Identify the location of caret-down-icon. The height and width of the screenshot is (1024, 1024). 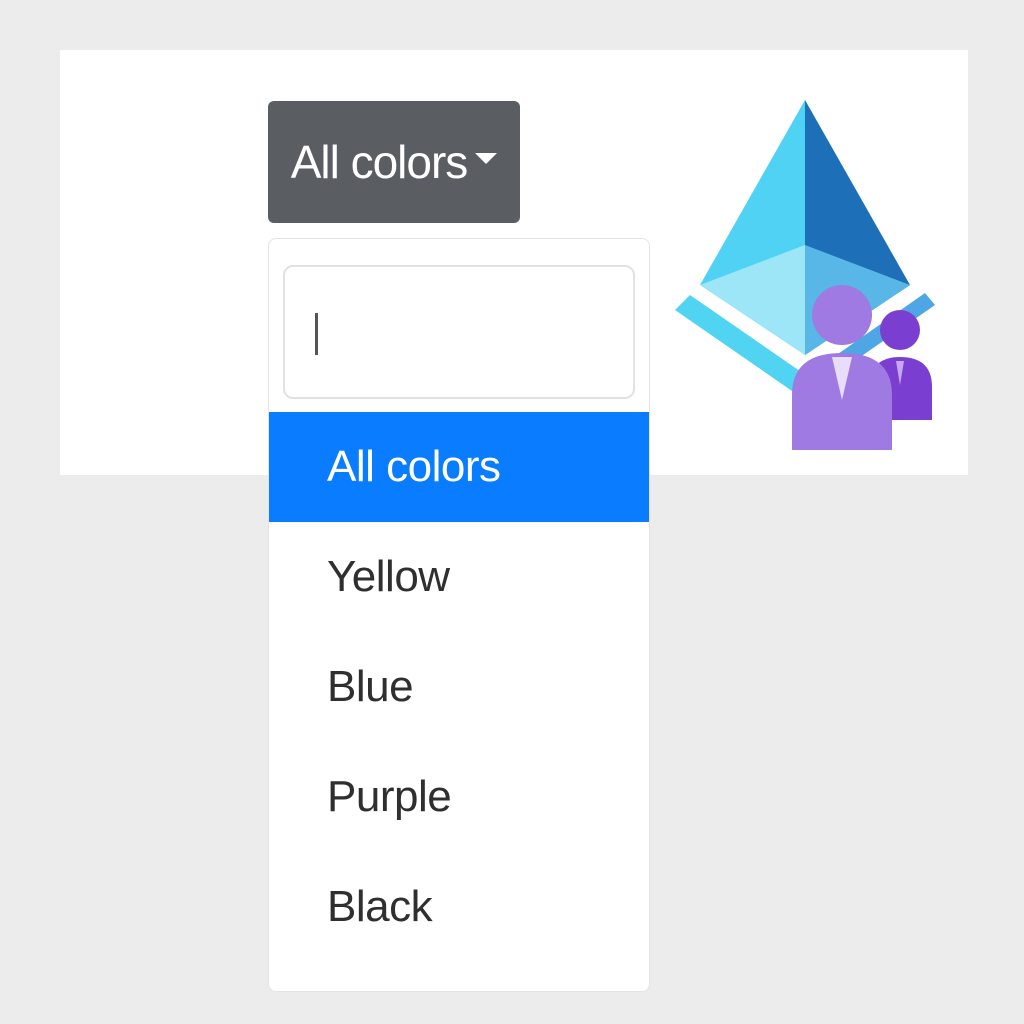
(486, 158).